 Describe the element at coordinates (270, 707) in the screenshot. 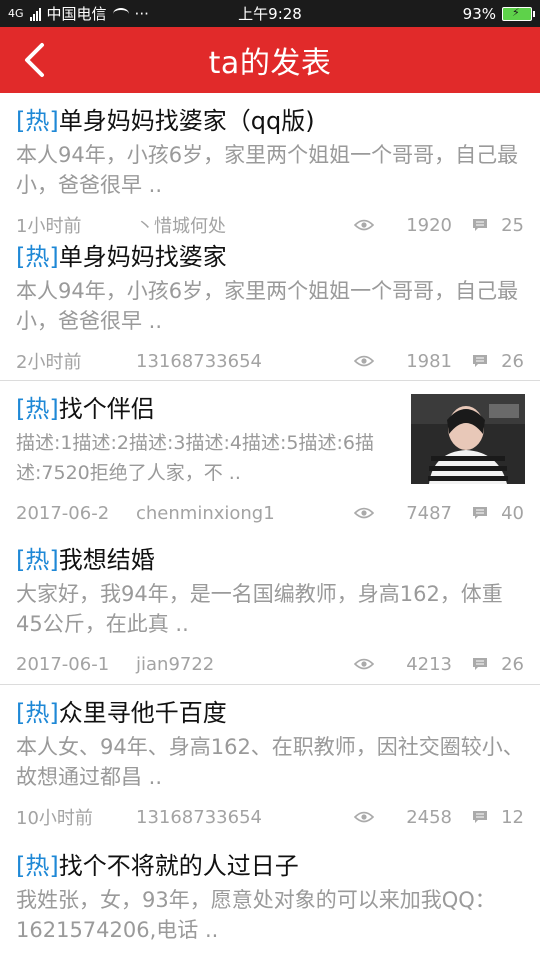

I see `post-title: [热]众里寻他千百度` at that location.